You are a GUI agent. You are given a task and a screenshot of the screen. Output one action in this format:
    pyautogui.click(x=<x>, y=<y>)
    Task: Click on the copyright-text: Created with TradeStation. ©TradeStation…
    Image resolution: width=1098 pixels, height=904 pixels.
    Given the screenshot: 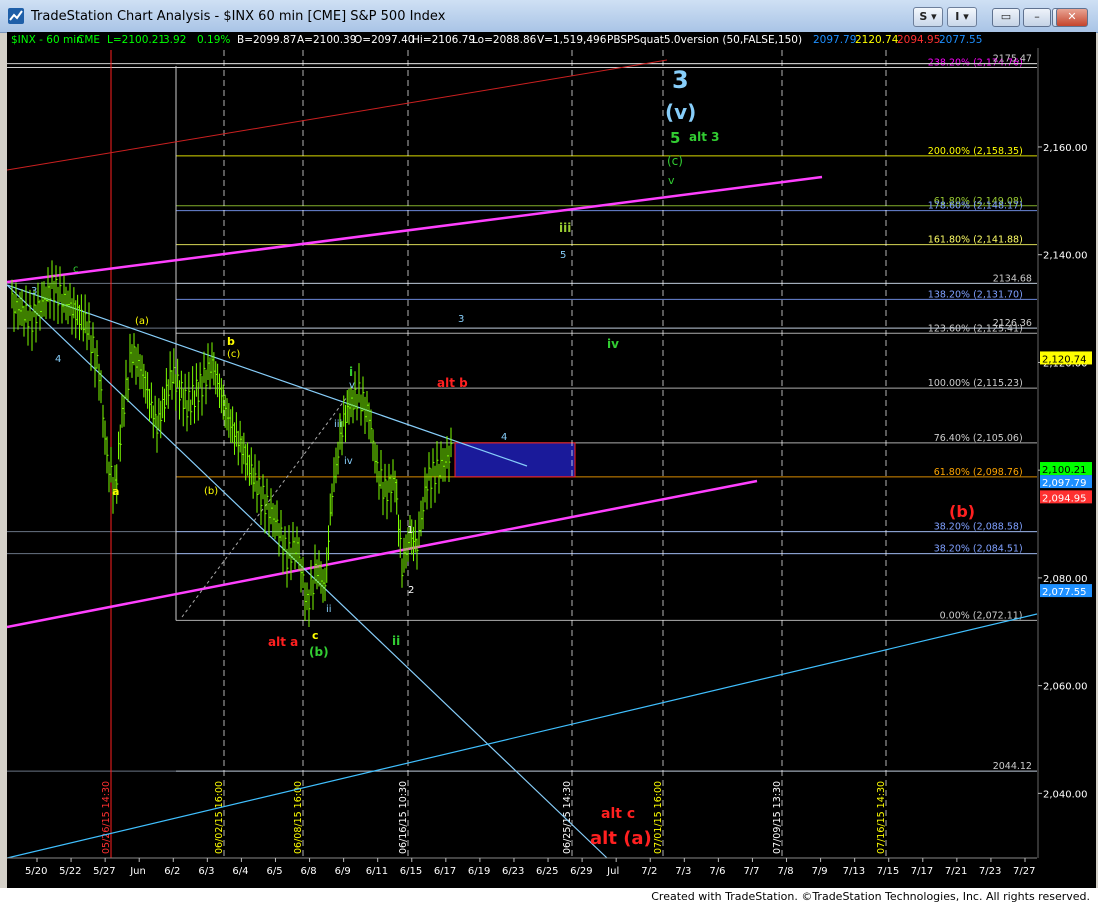 What is the action you would take?
    pyautogui.click(x=870, y=896)
    